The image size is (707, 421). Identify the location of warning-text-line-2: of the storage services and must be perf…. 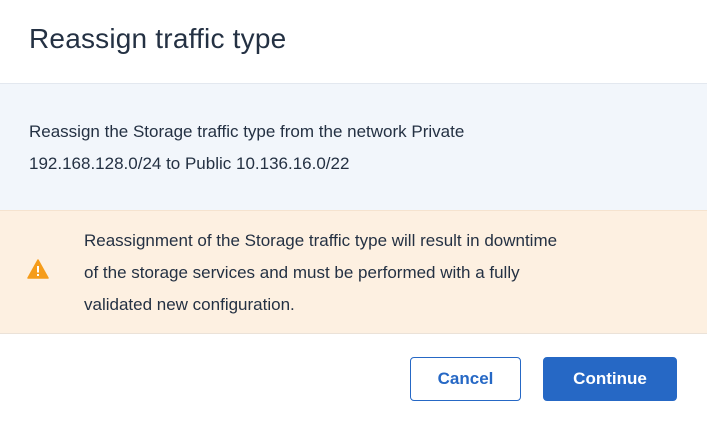
(302, 272).